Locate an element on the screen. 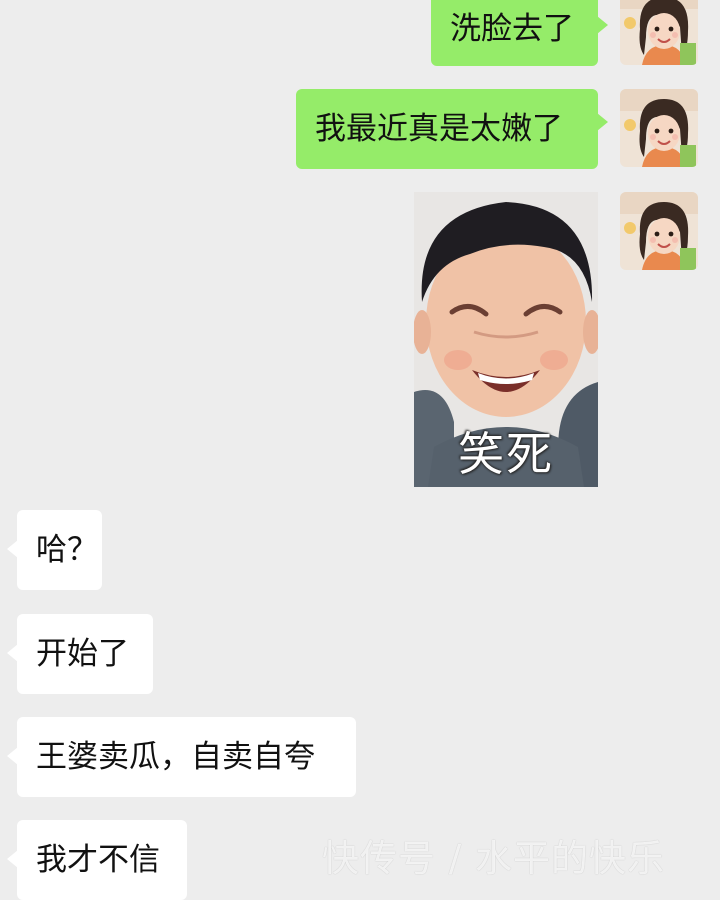 This screenshot has height=900, width=720. watermark: 快传号 / 水平的快乐 is located at coordinates (493, 858).